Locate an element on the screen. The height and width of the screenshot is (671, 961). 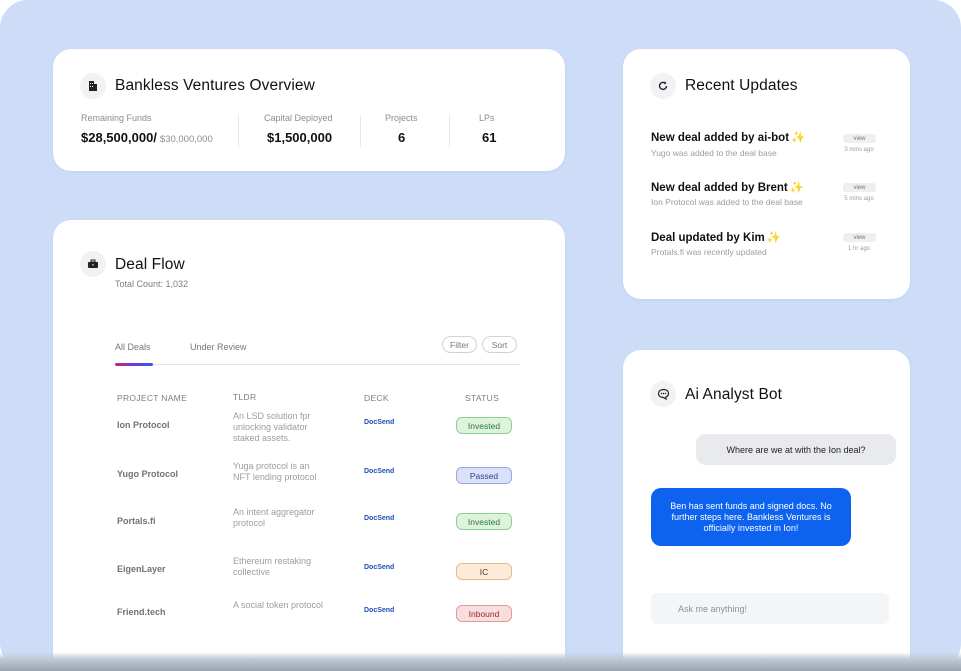
stat-label-remaining: Remaining Funds is located at coordinates (116, 118).